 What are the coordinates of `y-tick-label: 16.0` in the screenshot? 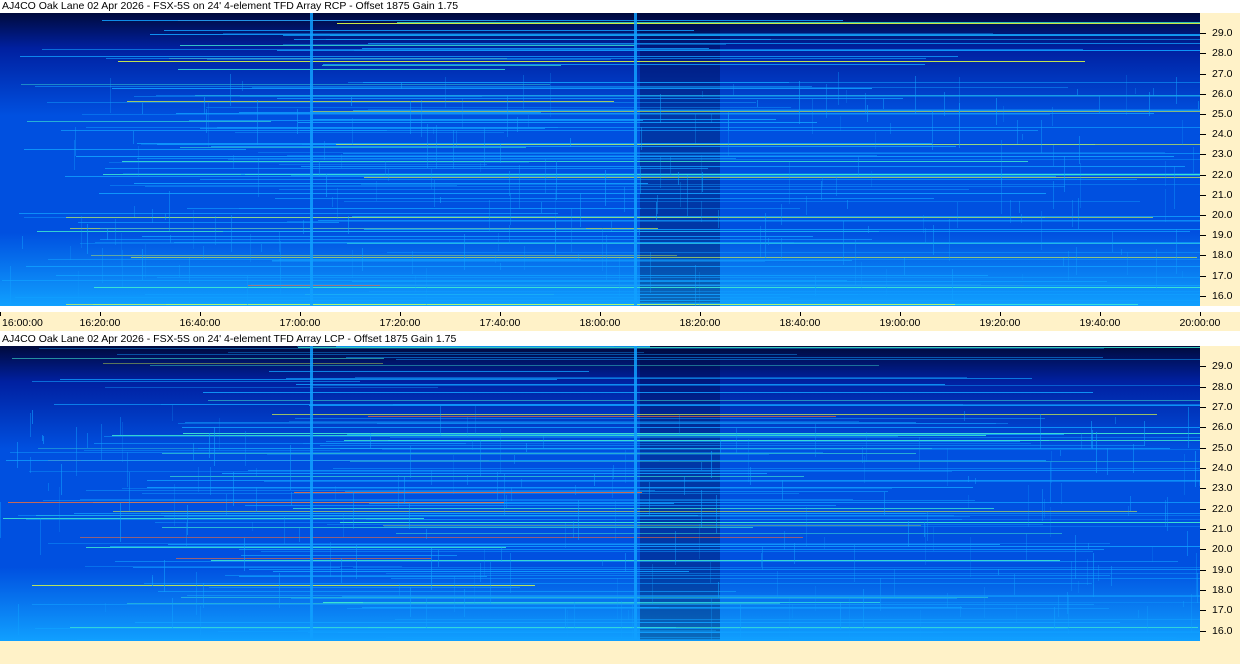 It's located at (1222, 630).